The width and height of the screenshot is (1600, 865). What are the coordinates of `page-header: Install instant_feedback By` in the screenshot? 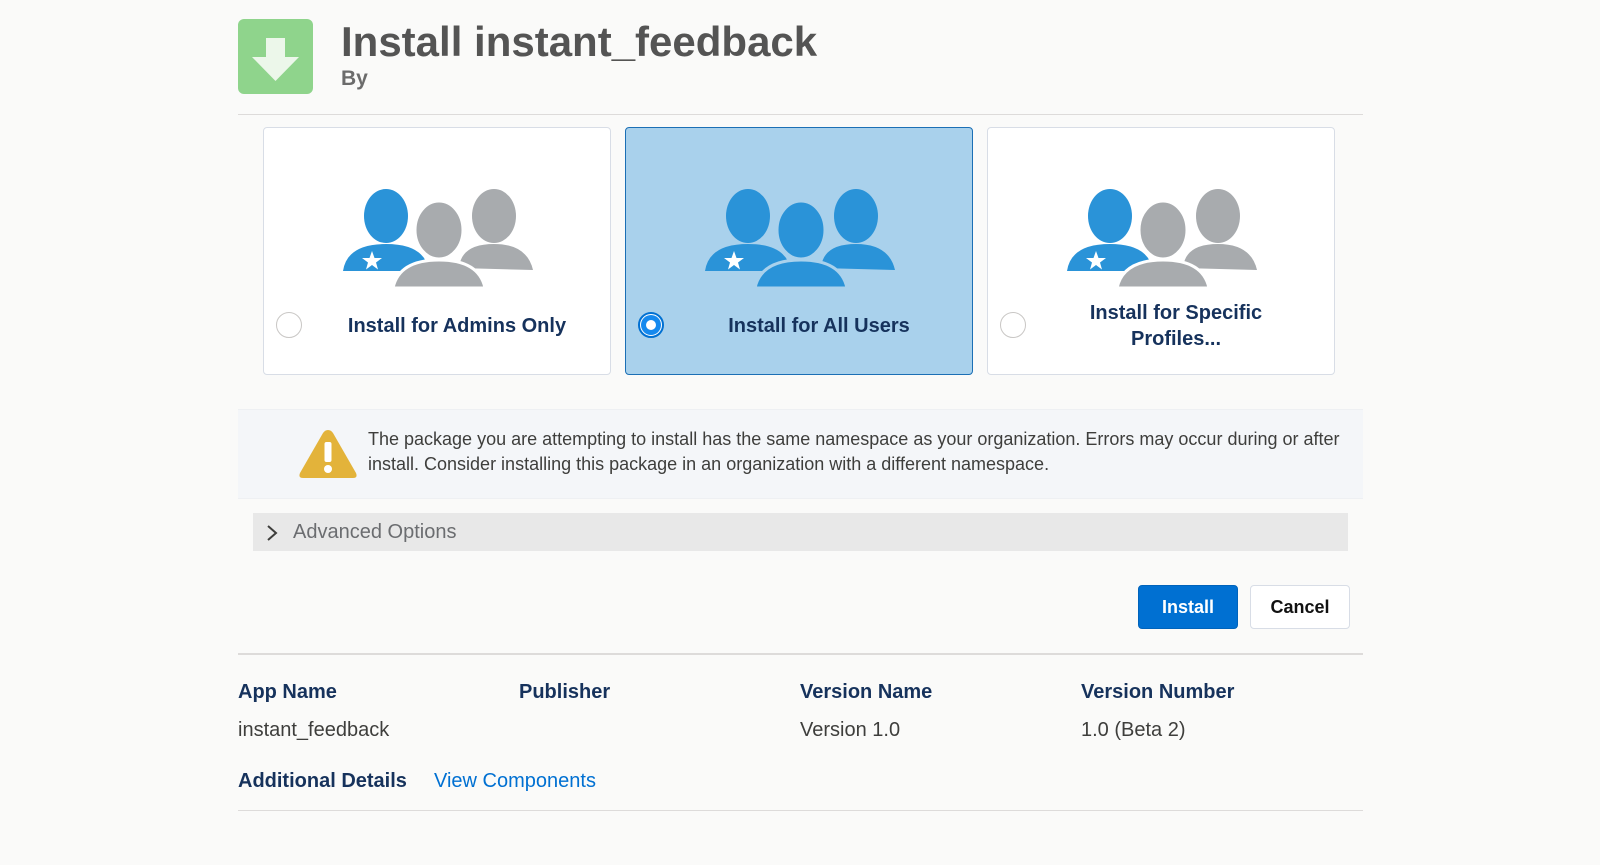 It's located at (800, 57).